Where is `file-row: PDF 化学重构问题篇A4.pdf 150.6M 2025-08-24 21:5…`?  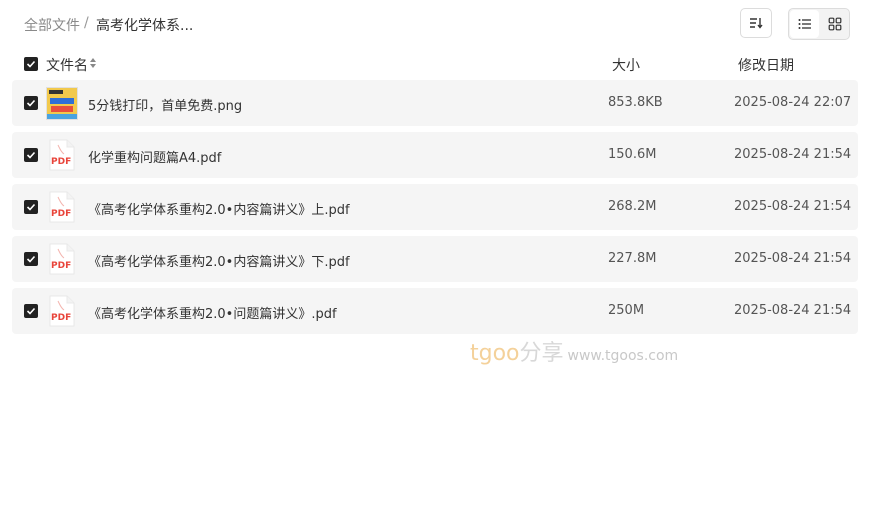
file-row: PDF 化学重构问题篇A4.pdf 150.6M 2025-08-24 21:5… is located at coordinates (435, 155).